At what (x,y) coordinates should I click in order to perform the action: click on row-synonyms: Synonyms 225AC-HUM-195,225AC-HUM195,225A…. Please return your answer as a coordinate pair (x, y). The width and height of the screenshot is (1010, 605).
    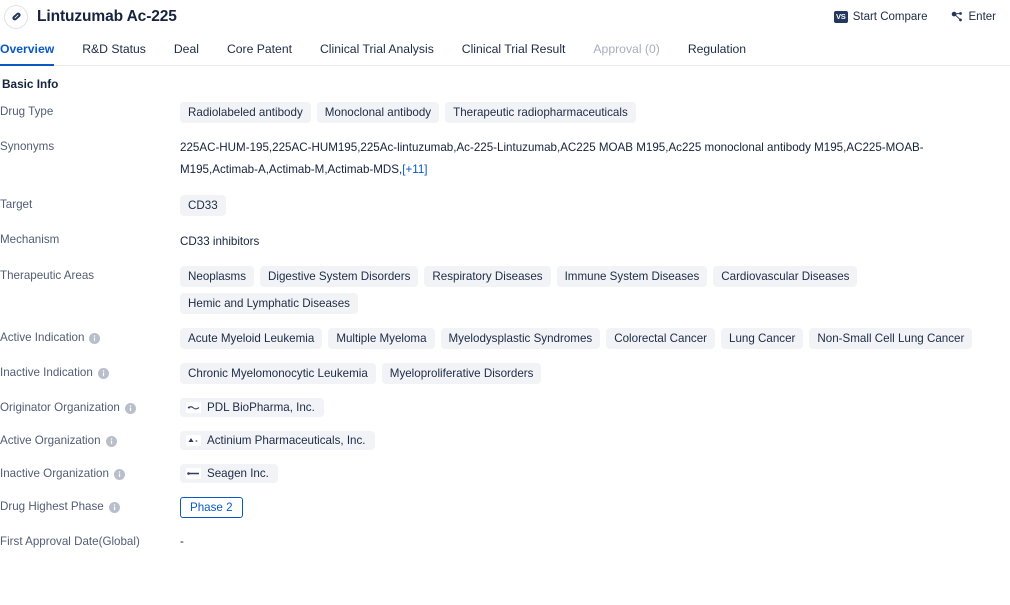
    Looking at the image, I should click on (505, 159).